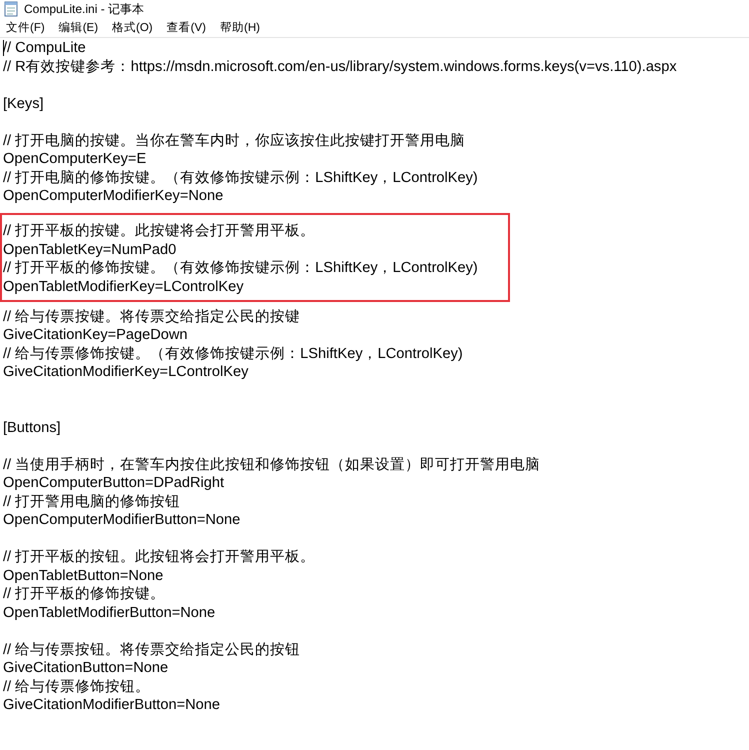  Describe the element at coordinates (132, 27) in the screenshot. I see `menu-item: 格式(O)` at that location.